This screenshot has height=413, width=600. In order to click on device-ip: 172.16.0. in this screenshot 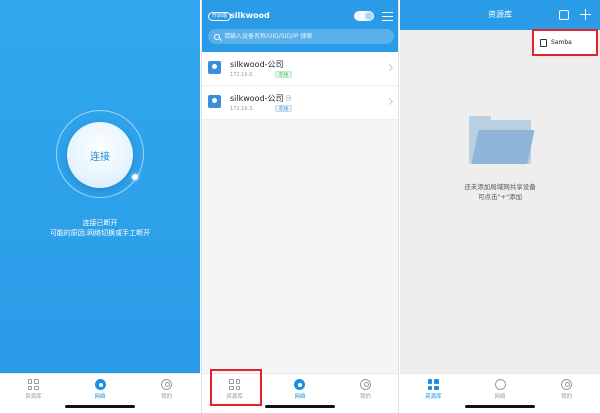, I will do `click(242, 75)`.